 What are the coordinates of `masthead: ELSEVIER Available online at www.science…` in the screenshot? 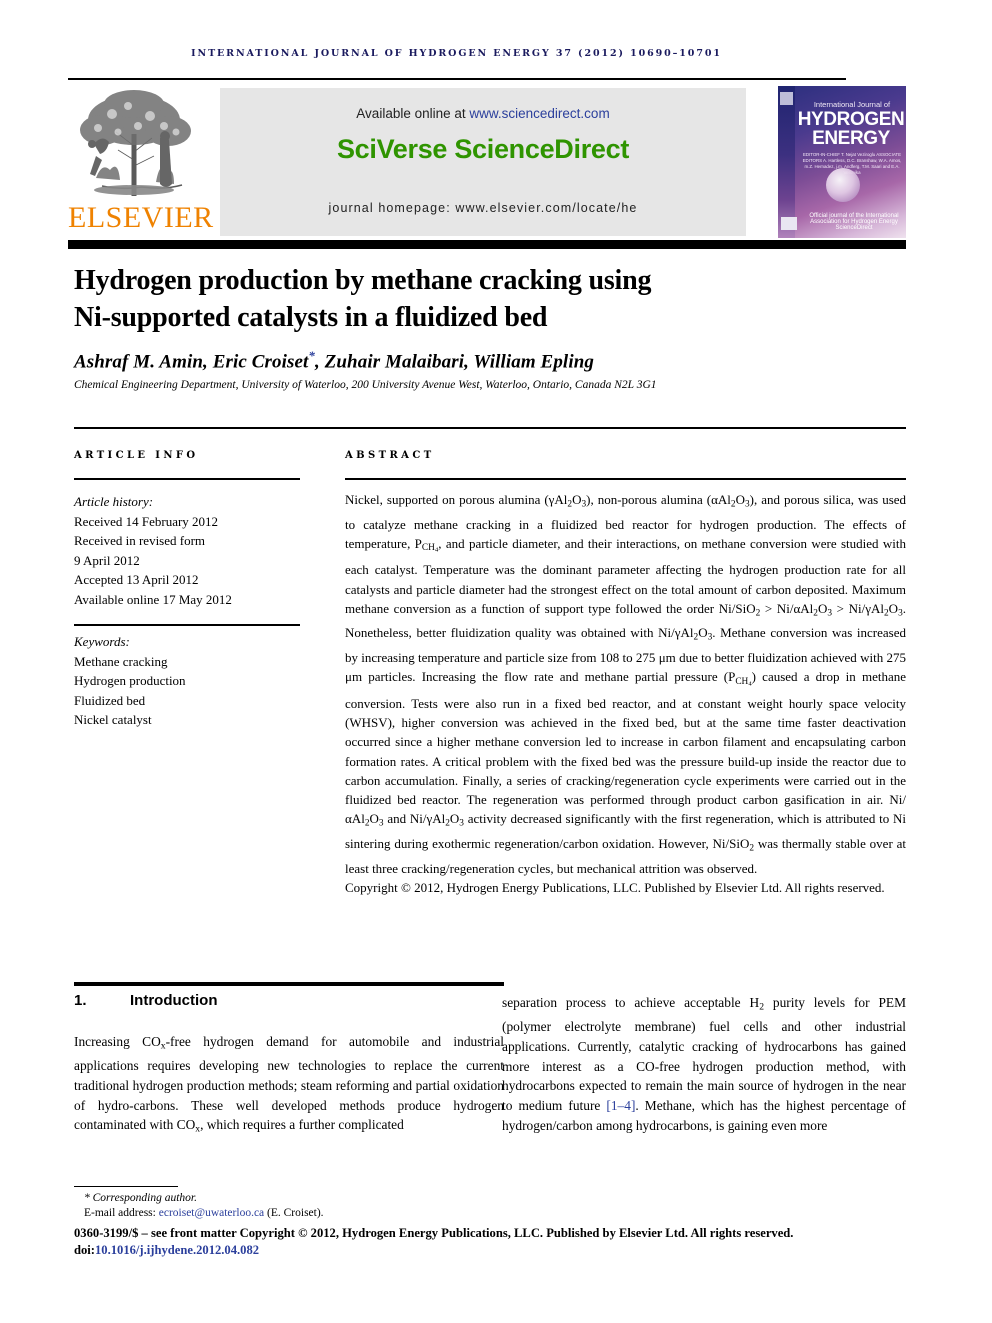 It's located at (487, 162).